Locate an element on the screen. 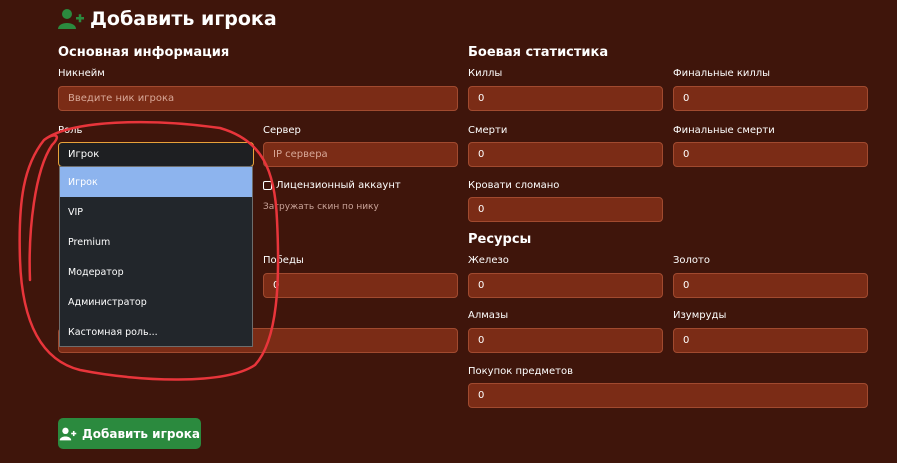  skin-hint: Загружать скин по нику is located at coordinates (321, 207).